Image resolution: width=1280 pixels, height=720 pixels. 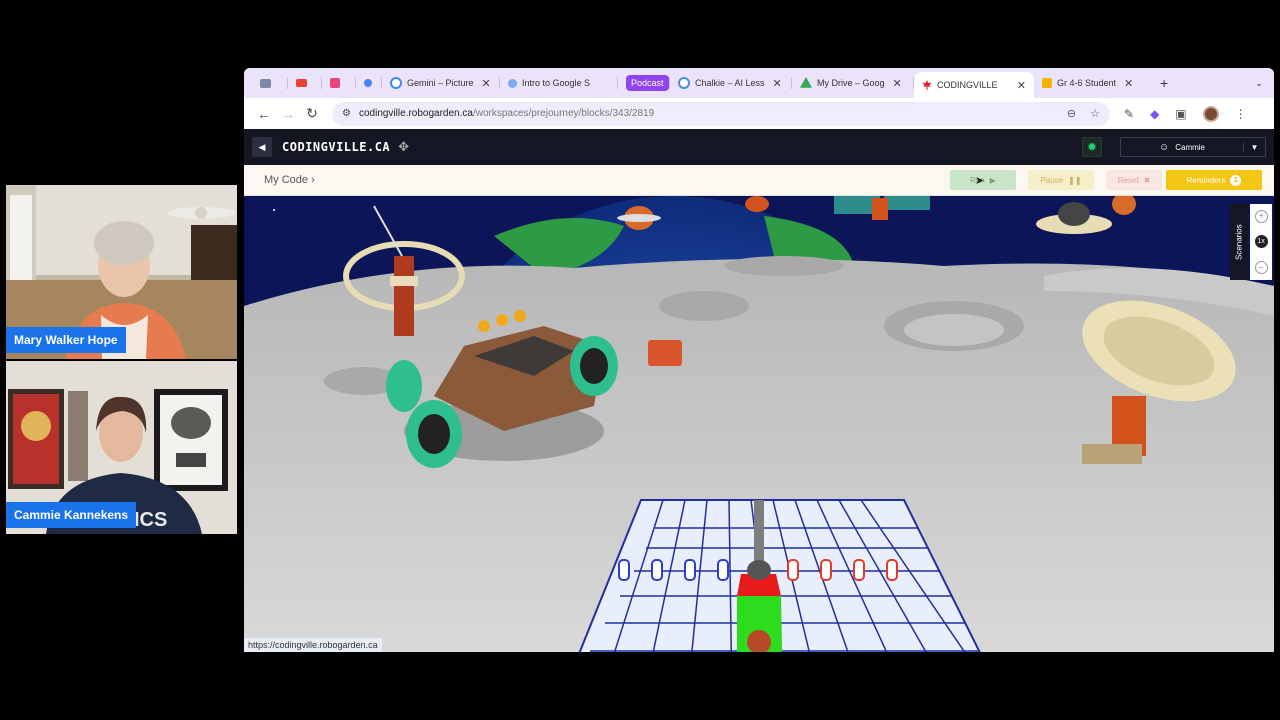 What do you see at coordinates (1061, 180) in the screenshot?
I see `pause-button: Pause ❚❚` at bounding box center [1061, 180].